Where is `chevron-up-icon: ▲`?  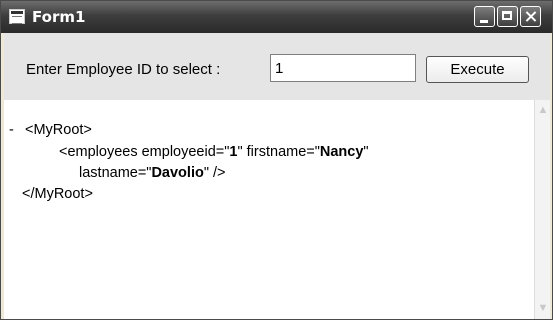
chevron-up-icon: ▲ is located at coordinates (543, 110).